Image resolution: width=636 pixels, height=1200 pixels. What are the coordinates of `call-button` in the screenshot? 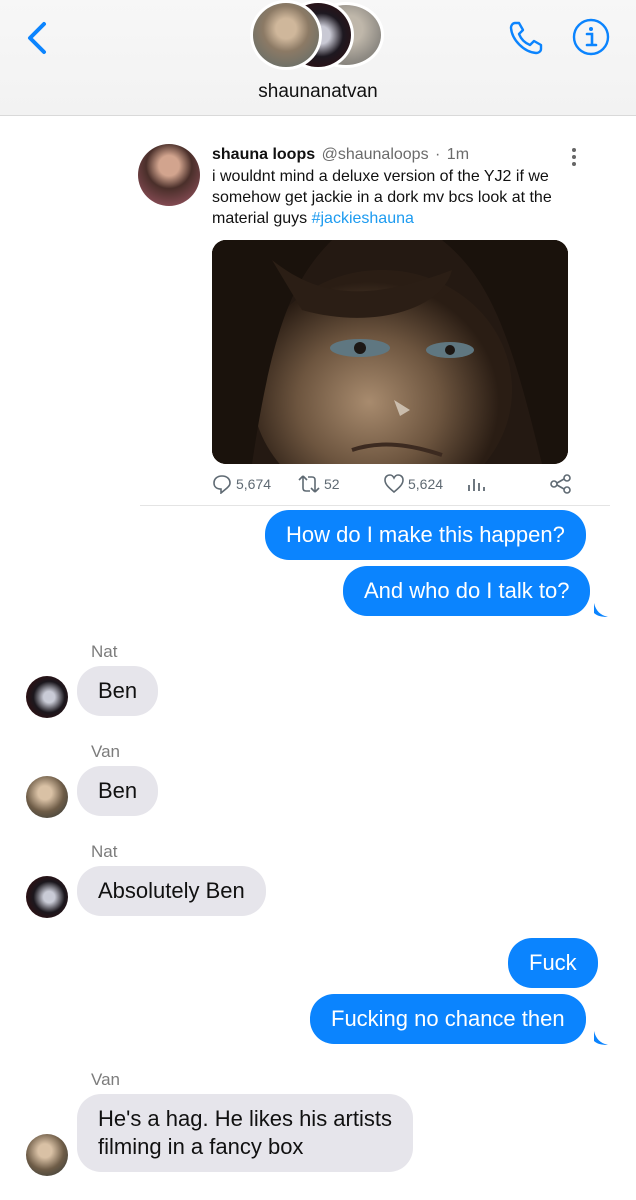 It's located at (526, 38).